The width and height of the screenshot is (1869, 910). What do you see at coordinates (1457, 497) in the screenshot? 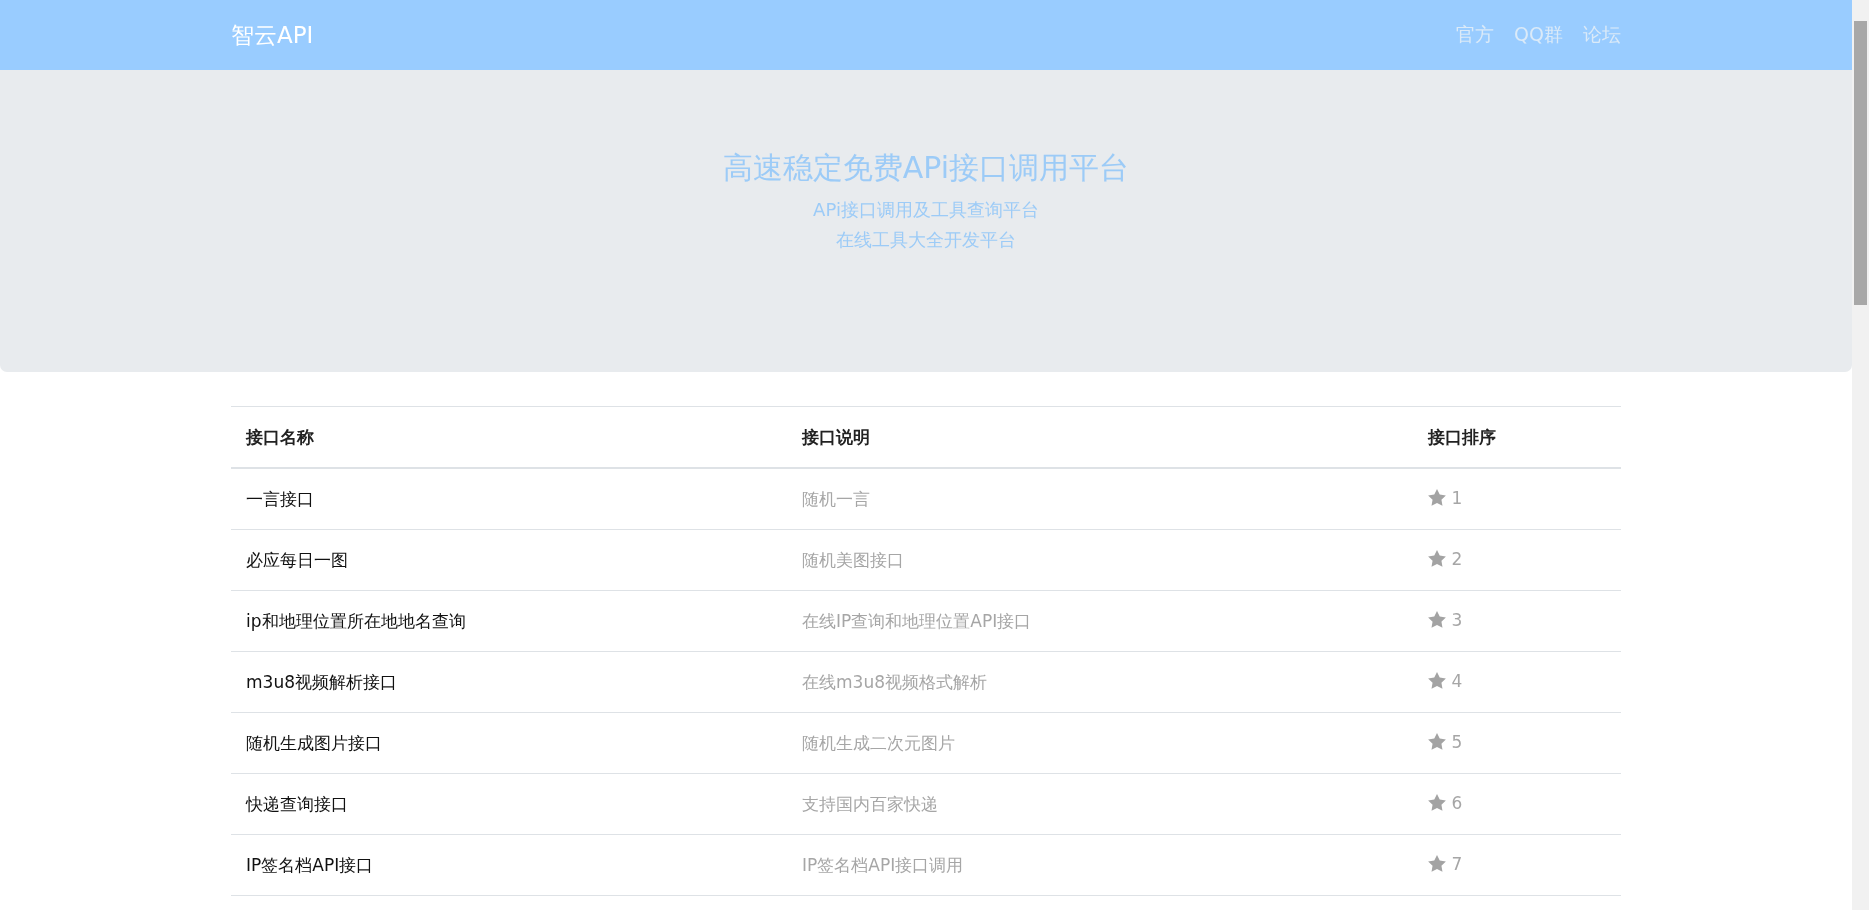
I see `rank-number: 1` at bounding box center [1457, 497].